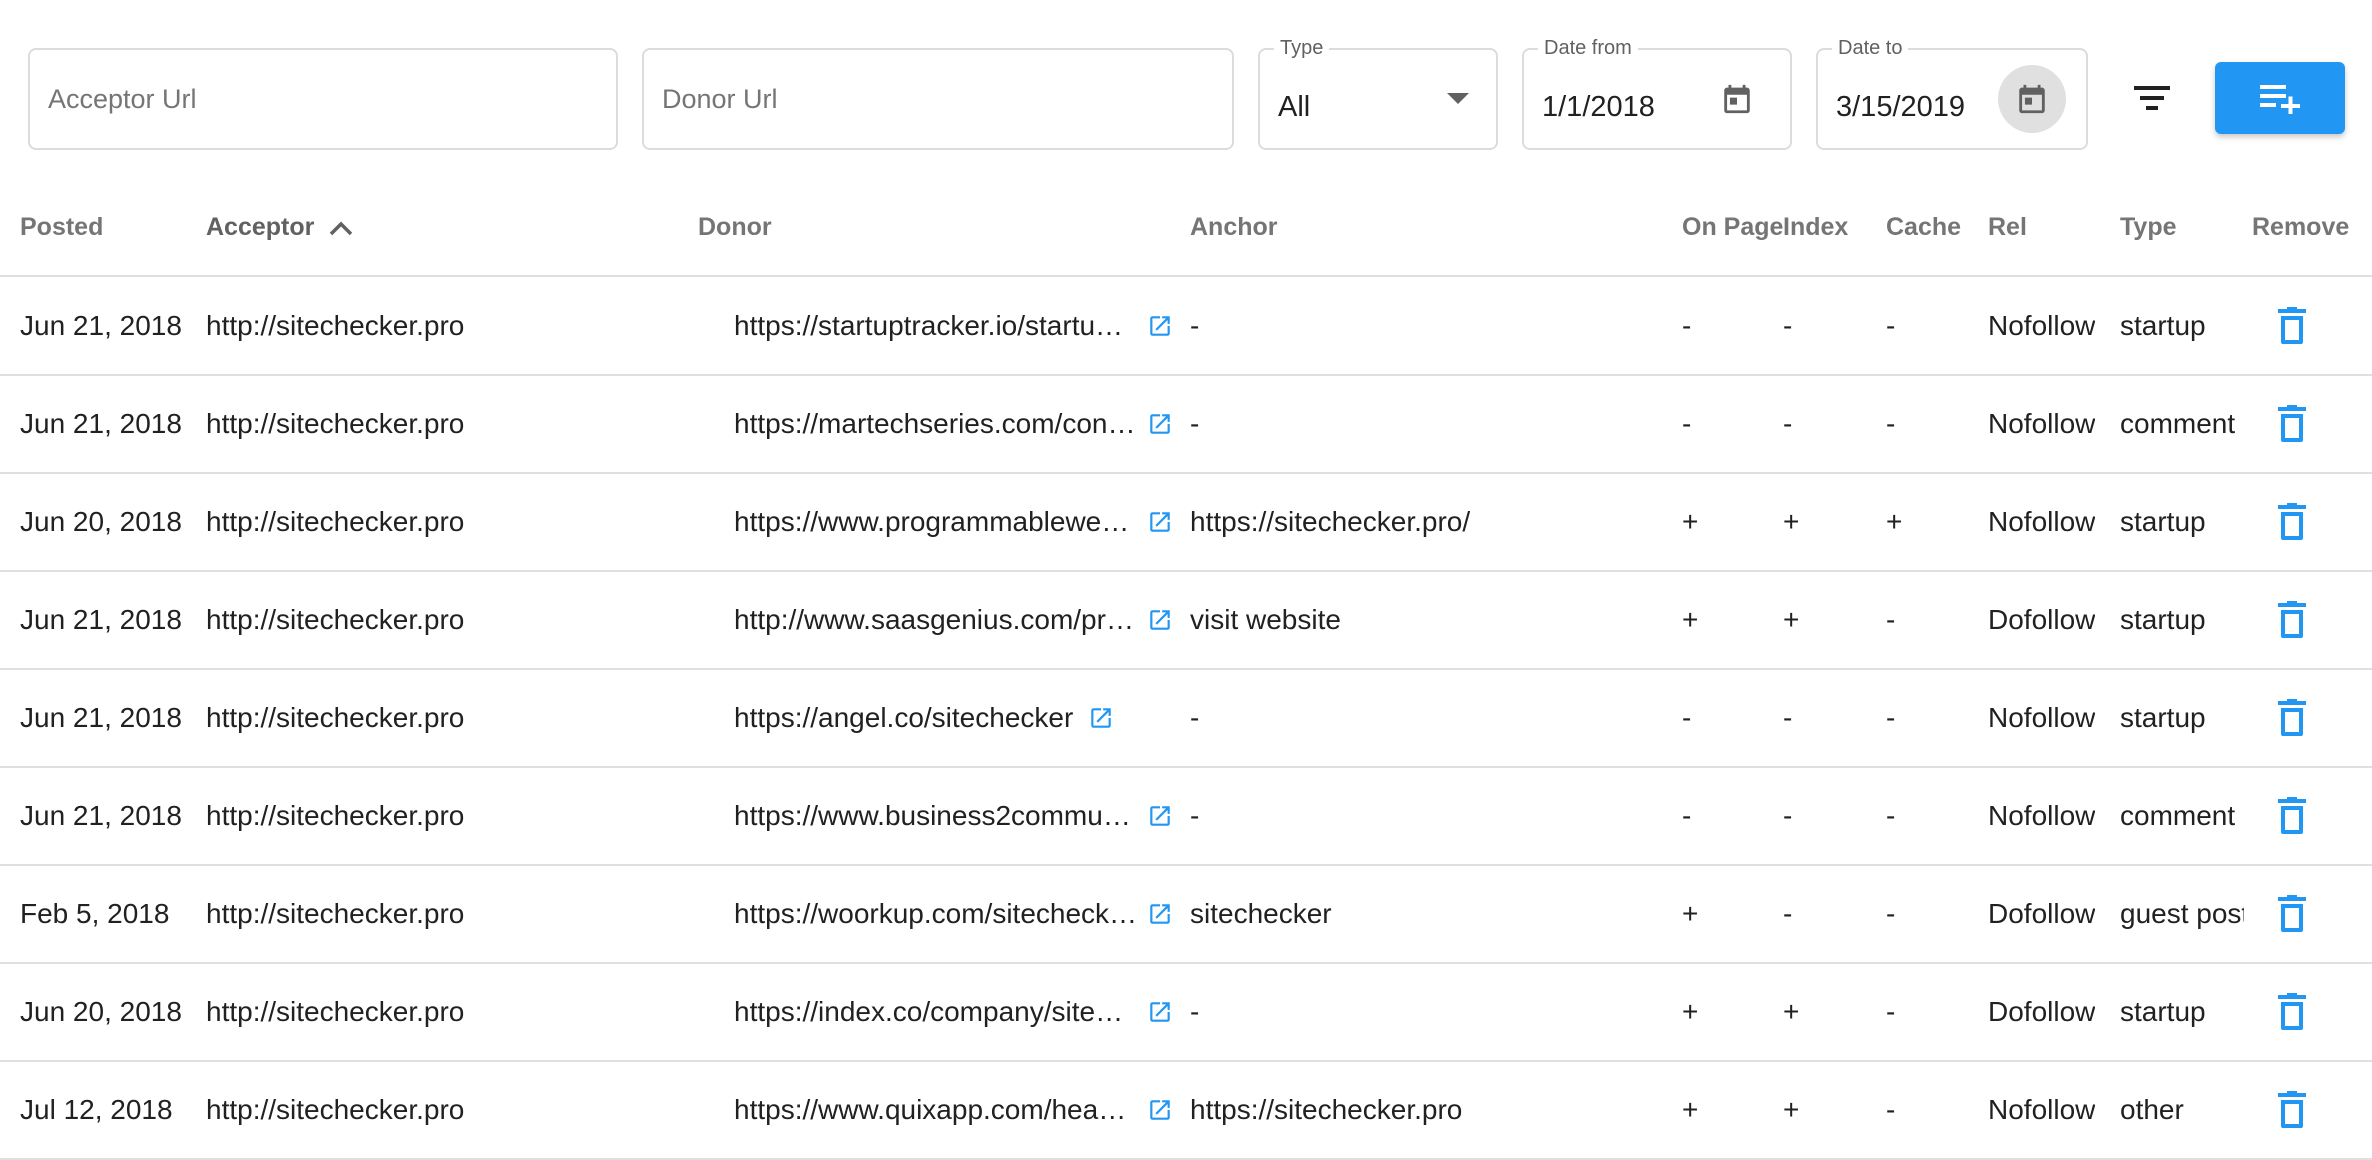  Describe the element at coordinates (1657, 93) in the screenshot. I see `date-from-field: Date from 1/1/2018` at that location.